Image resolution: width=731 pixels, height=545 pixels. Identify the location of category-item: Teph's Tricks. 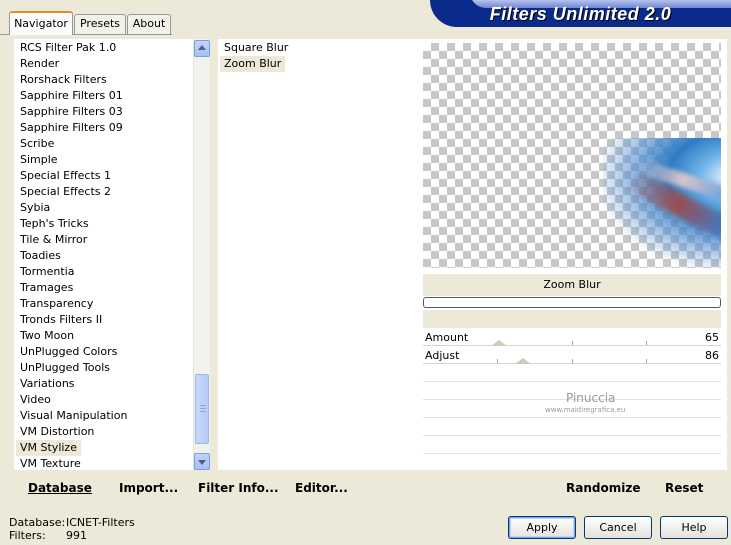
(54, 224).